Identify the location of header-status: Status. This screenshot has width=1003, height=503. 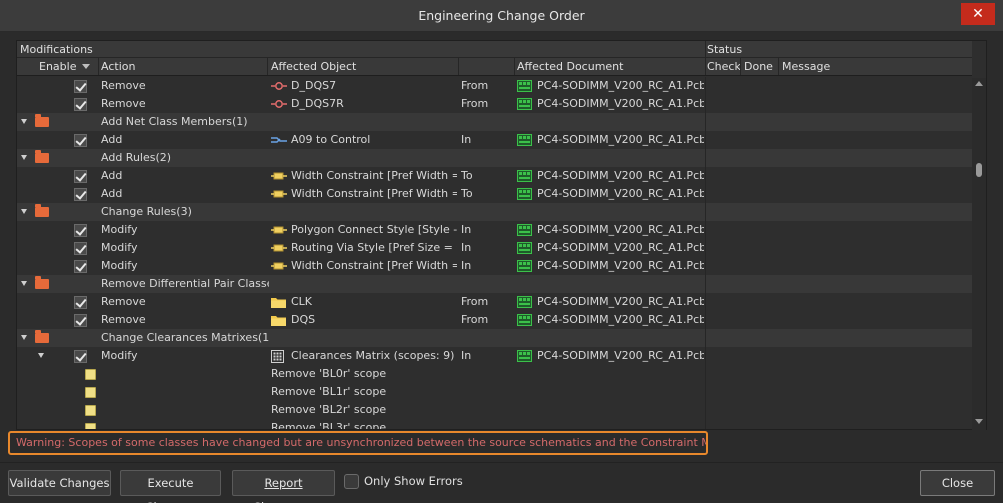
(724, 49).